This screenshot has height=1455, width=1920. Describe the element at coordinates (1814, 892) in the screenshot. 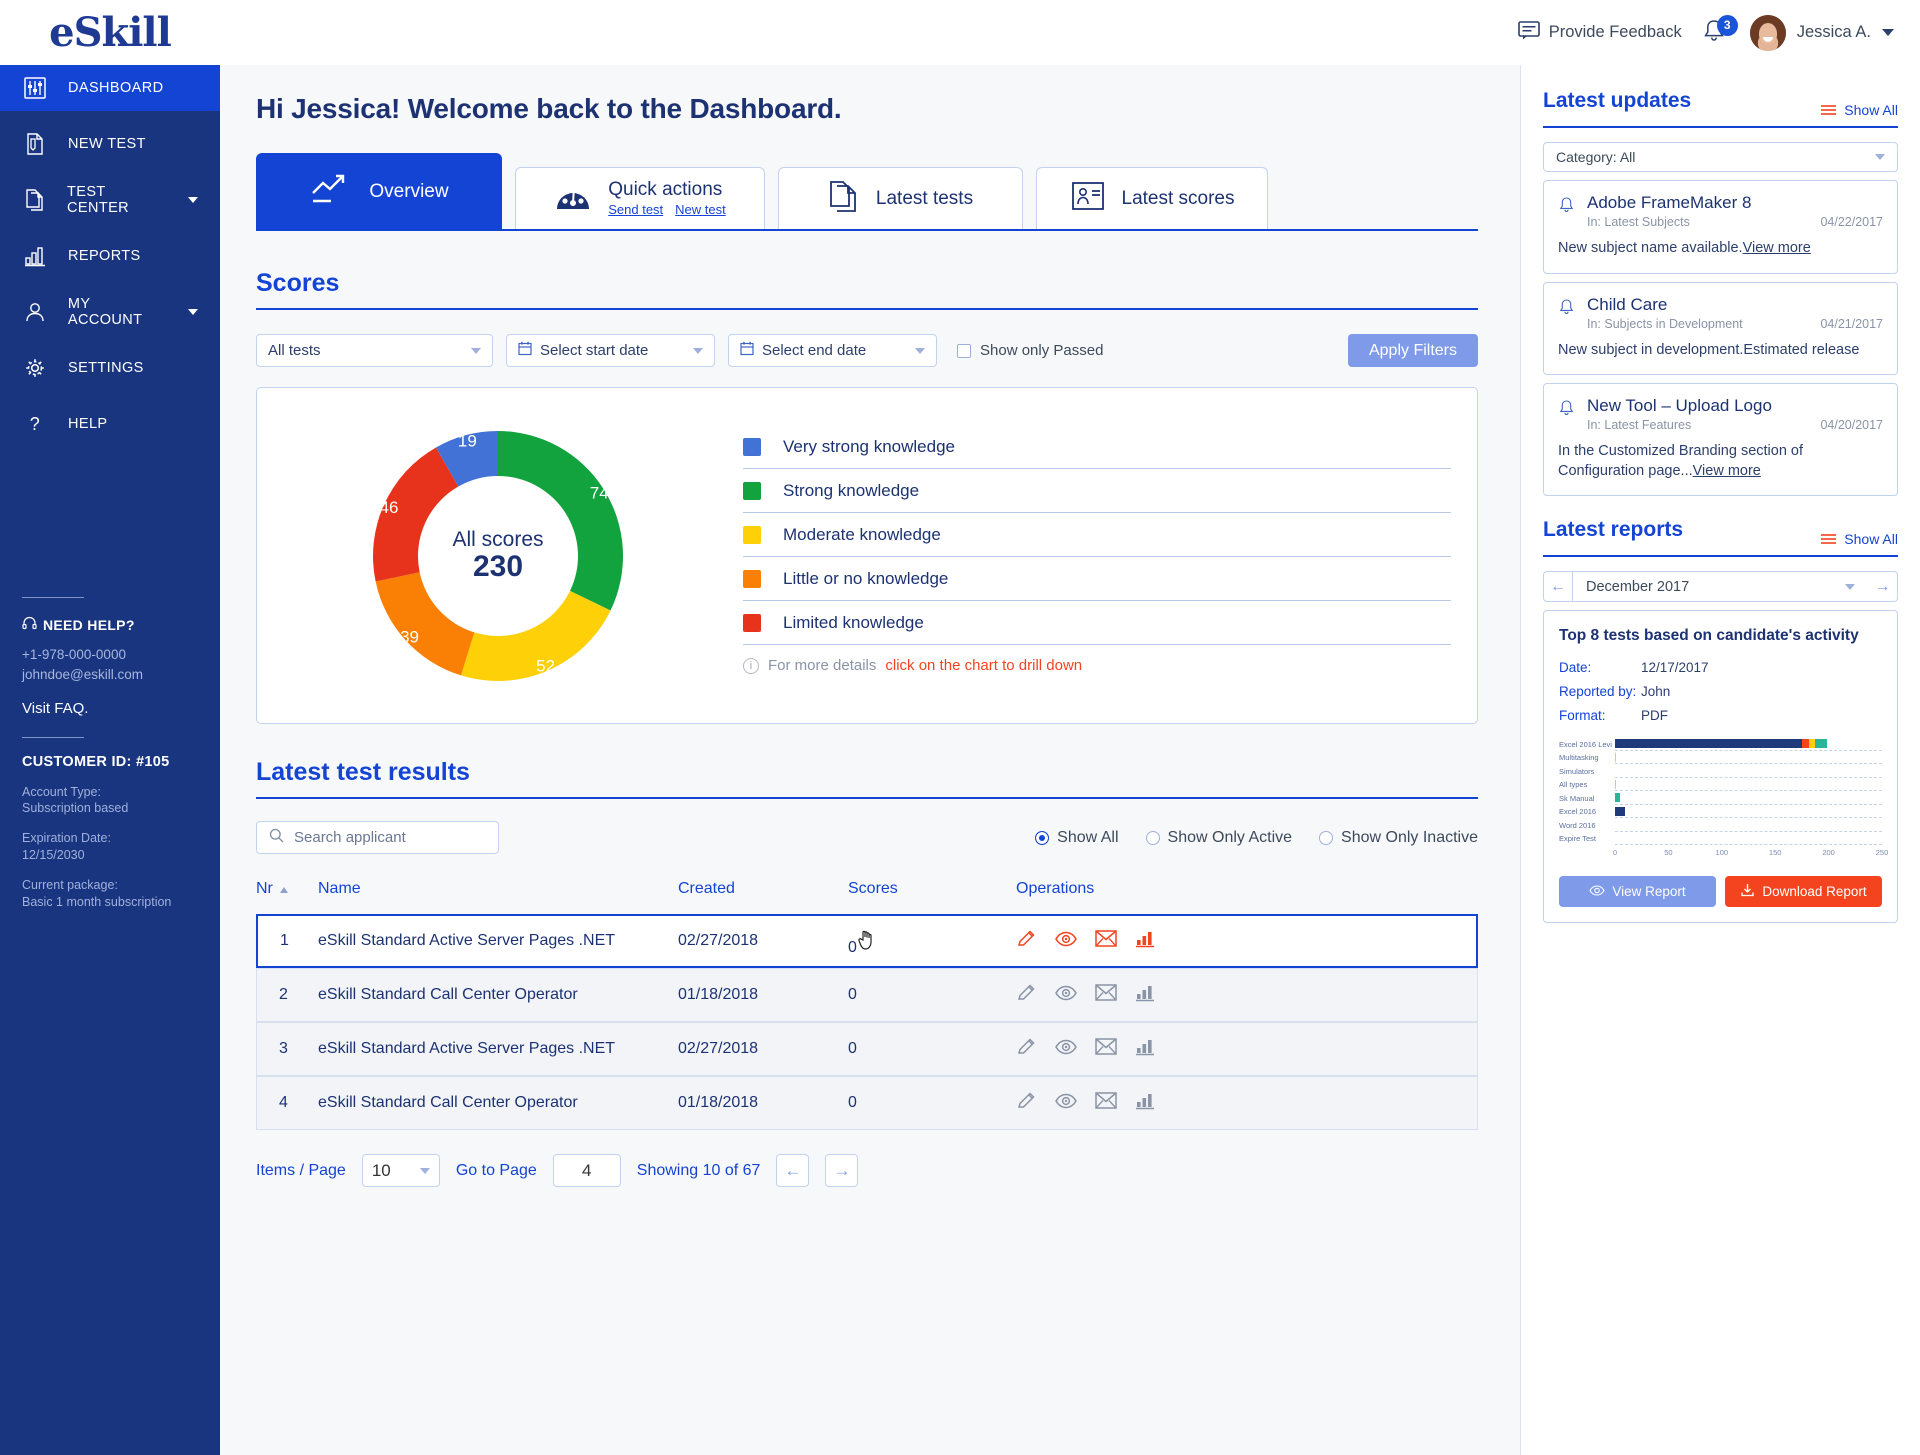

I see `download-report-label: Download Report` at that location.